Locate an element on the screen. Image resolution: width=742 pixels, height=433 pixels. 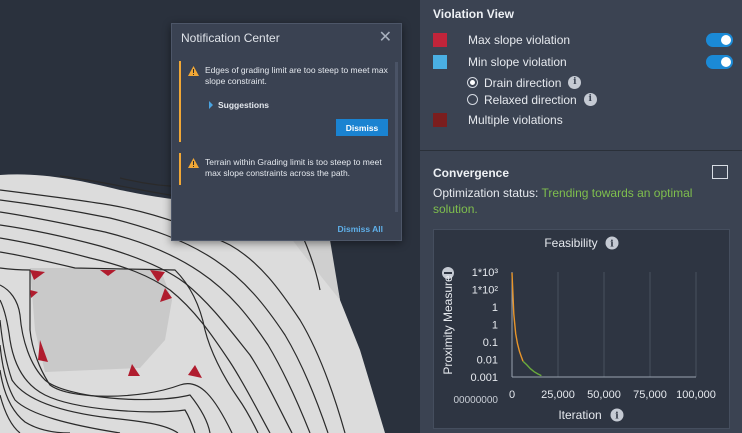
suggestions-label: Suggestions is located at coordinates (244, 105).